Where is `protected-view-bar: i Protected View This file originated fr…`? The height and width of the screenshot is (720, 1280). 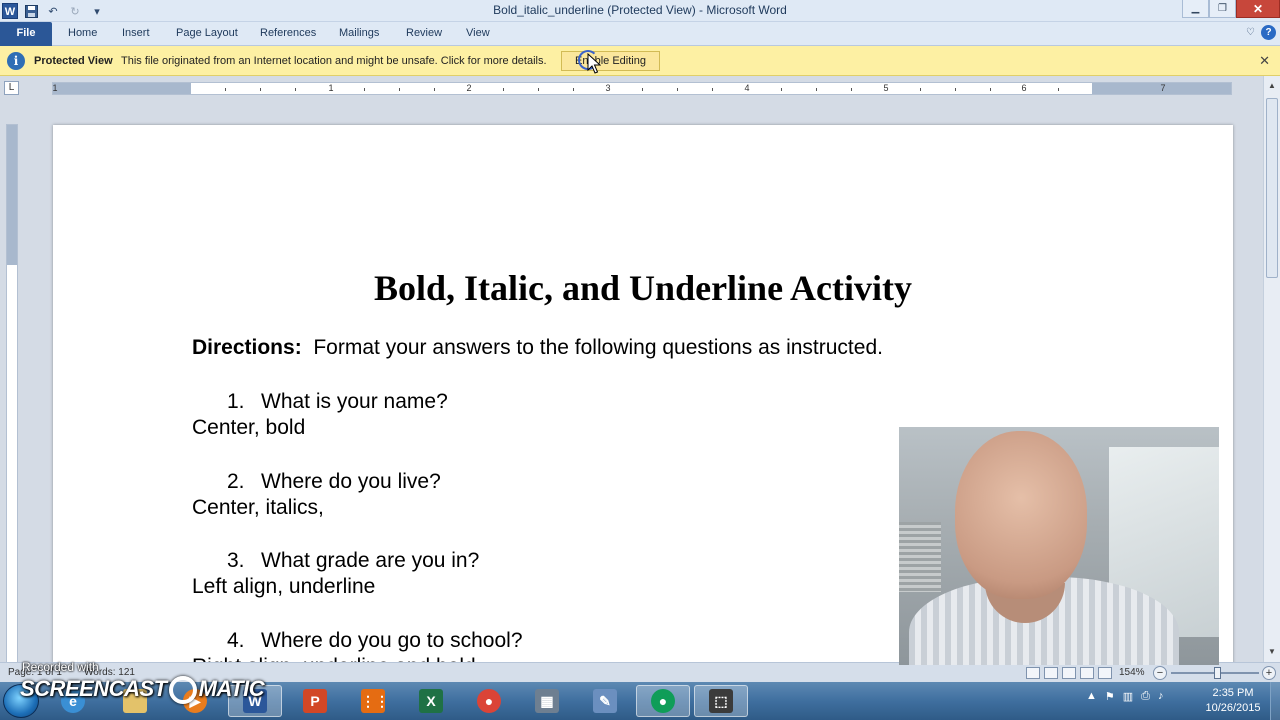 protected-view-bar: i Protected View This file originated fr… is located at coordinates (640, 61).